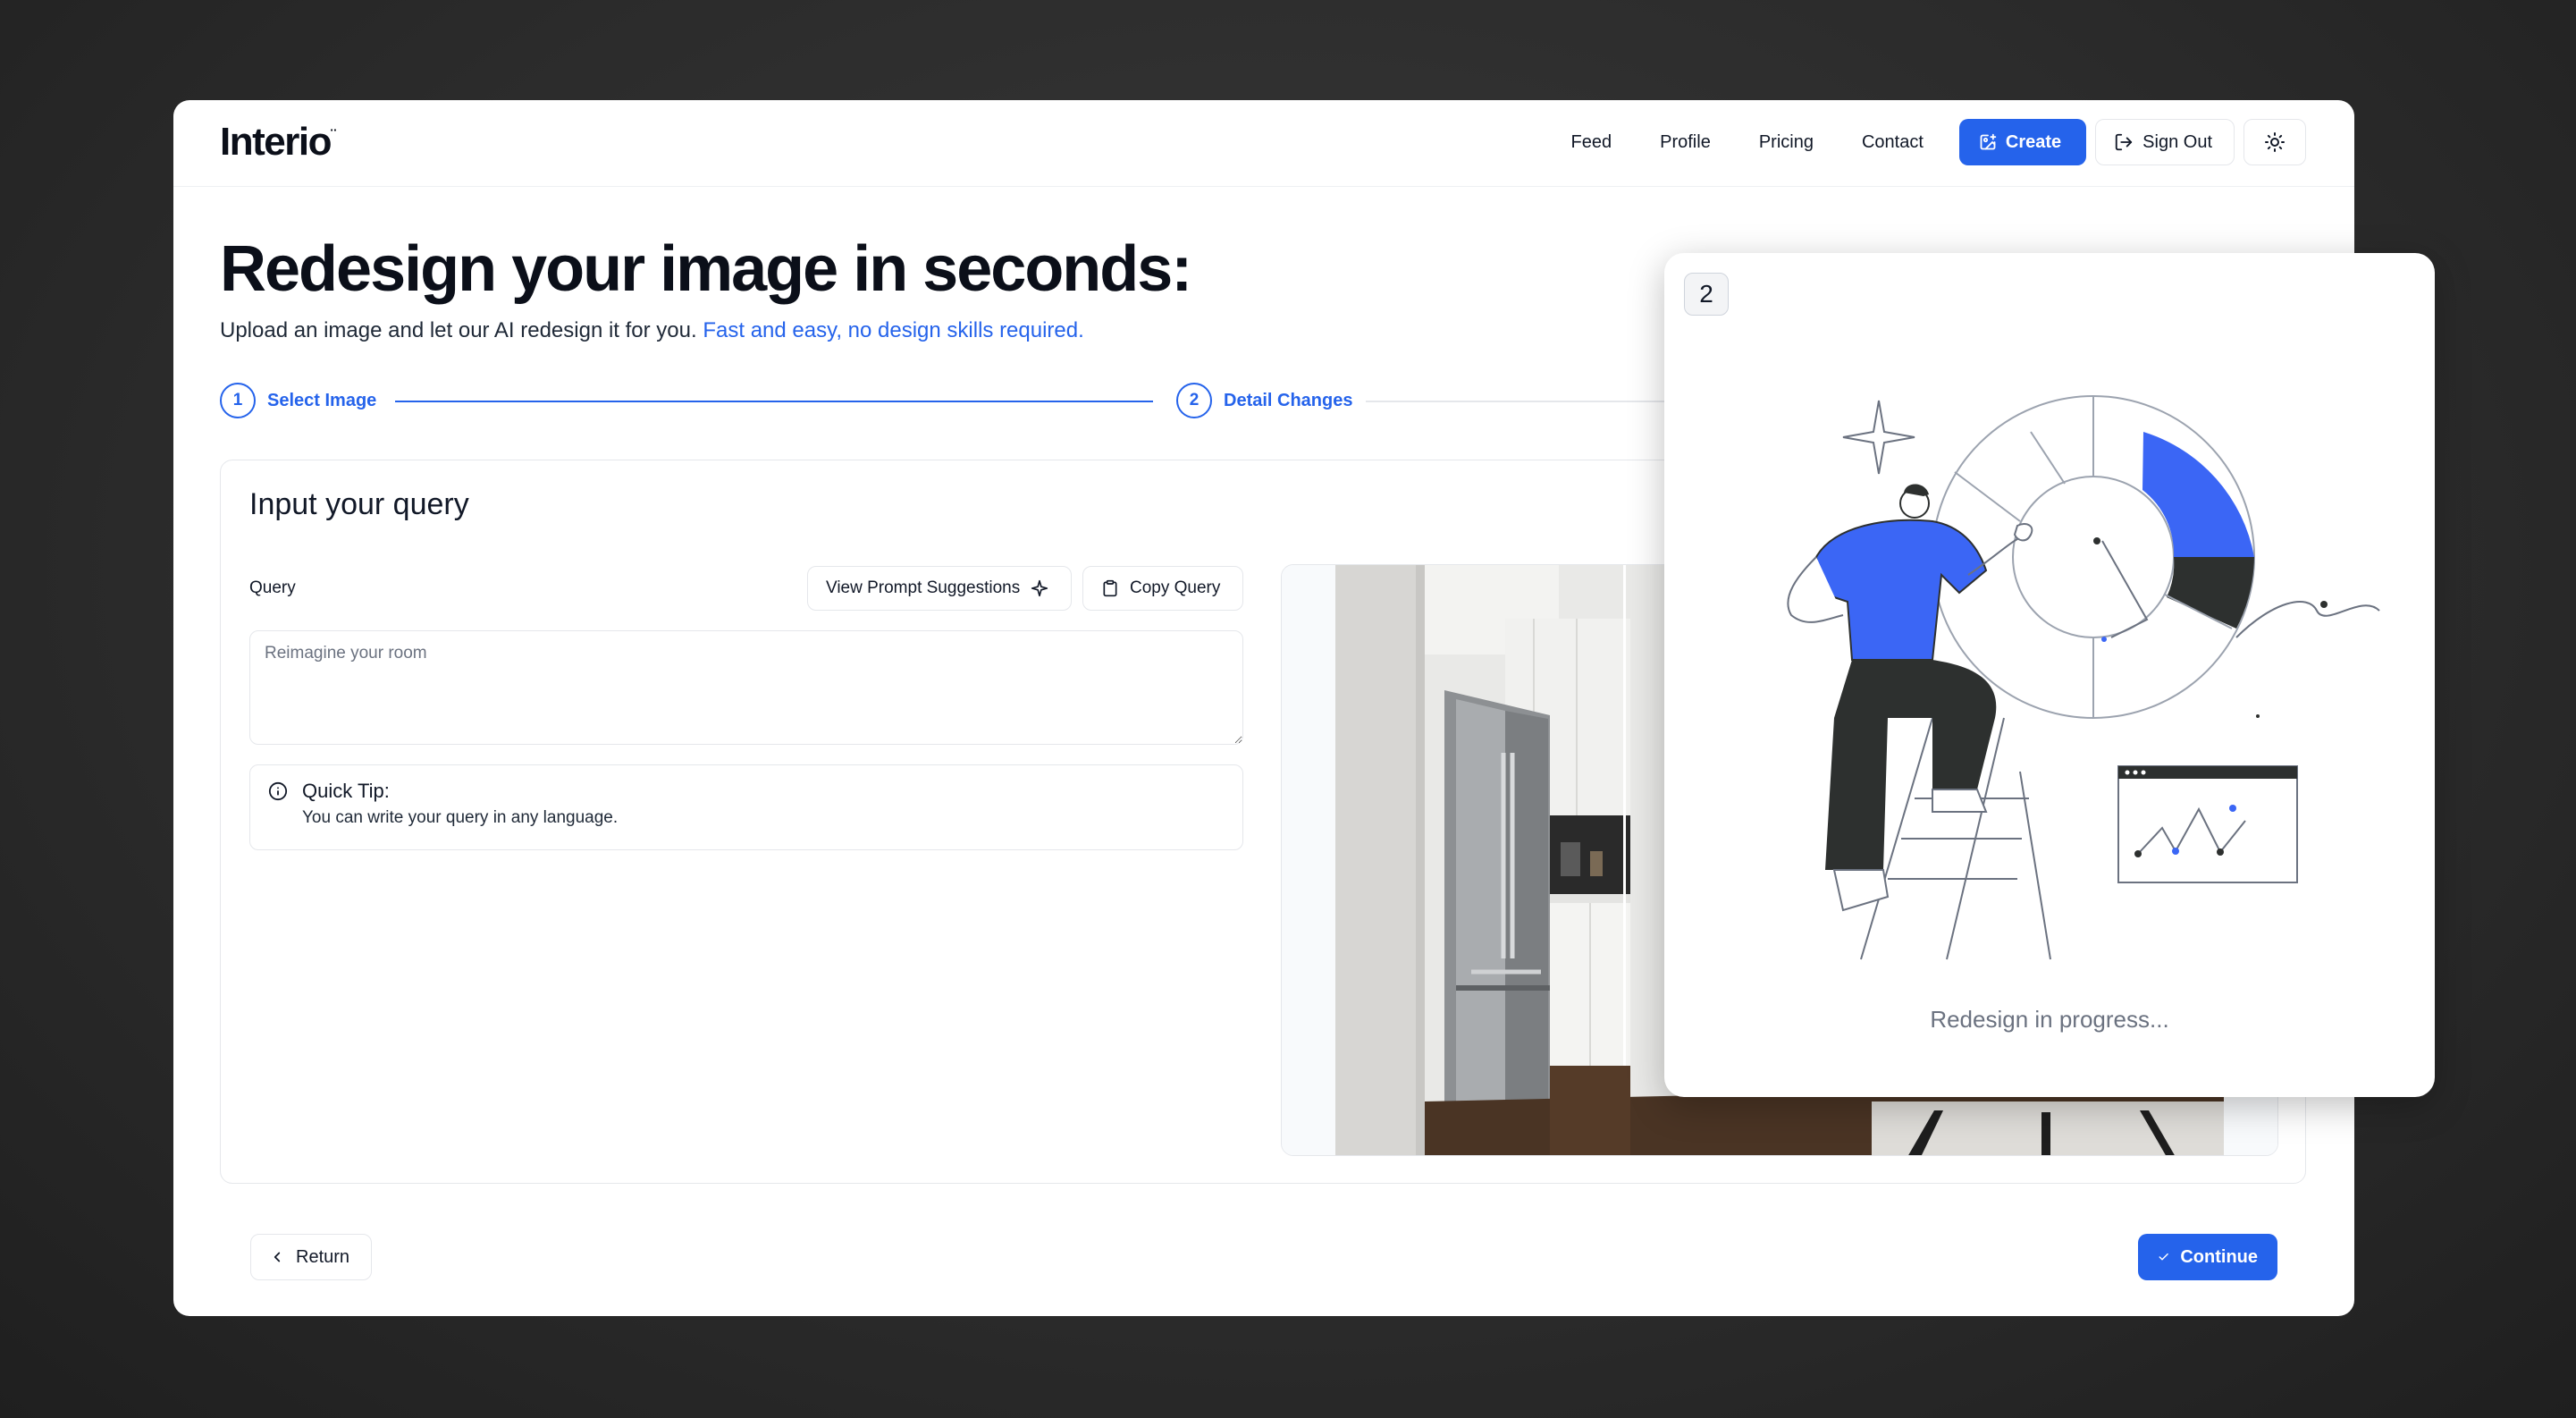 The height and width of the screenshot is (1418, 2576). I want to click on step-1-number: 1, so click(238, 400).